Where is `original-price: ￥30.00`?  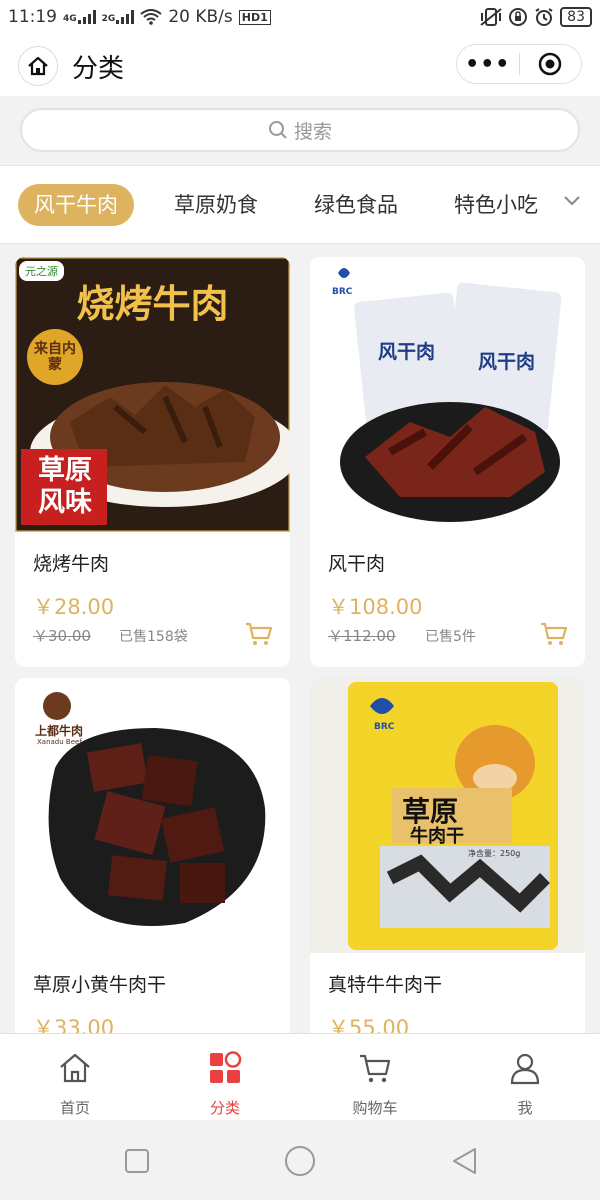 original-price: ￥30.00 is located at coordinates (62, 636).